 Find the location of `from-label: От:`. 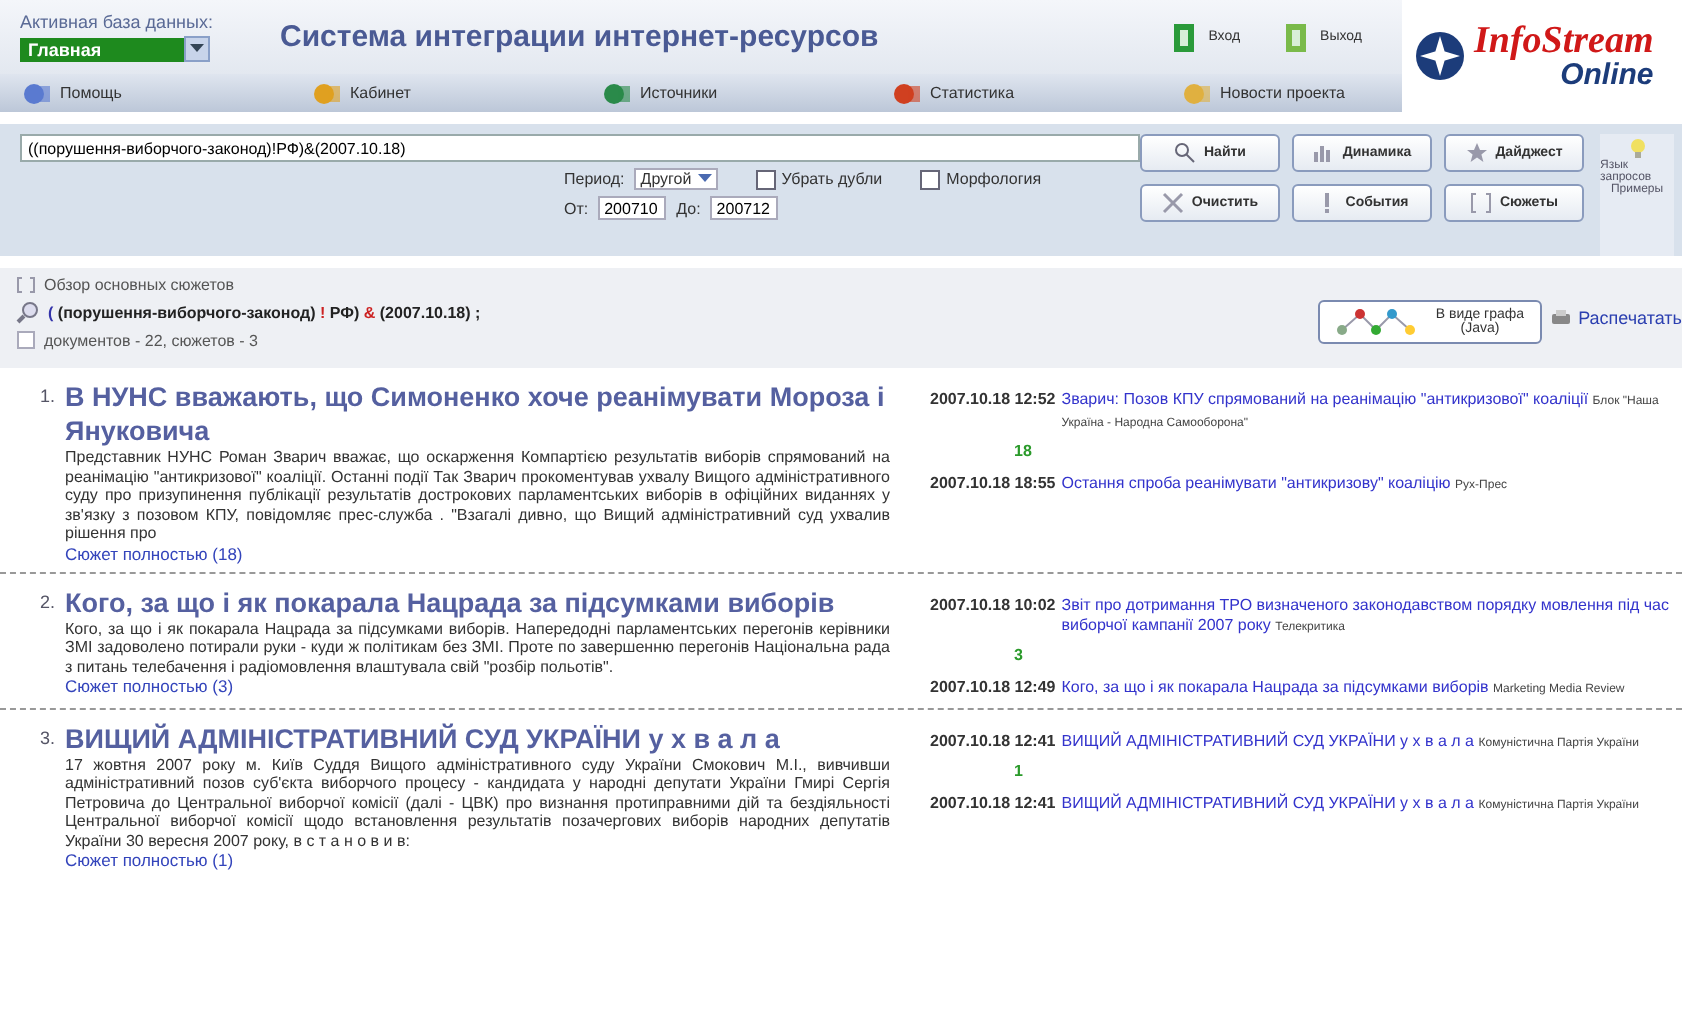

from-label: От: is located at coordinates (576, 208).